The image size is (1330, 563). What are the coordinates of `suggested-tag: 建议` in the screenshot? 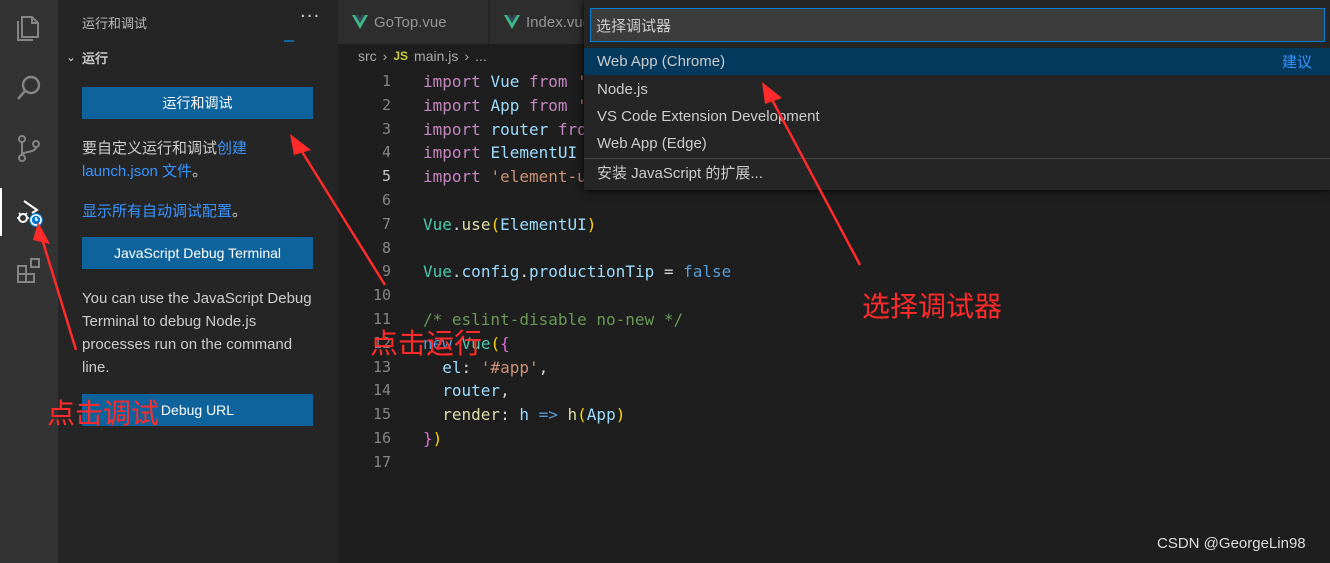 It's located at (1296, 62).